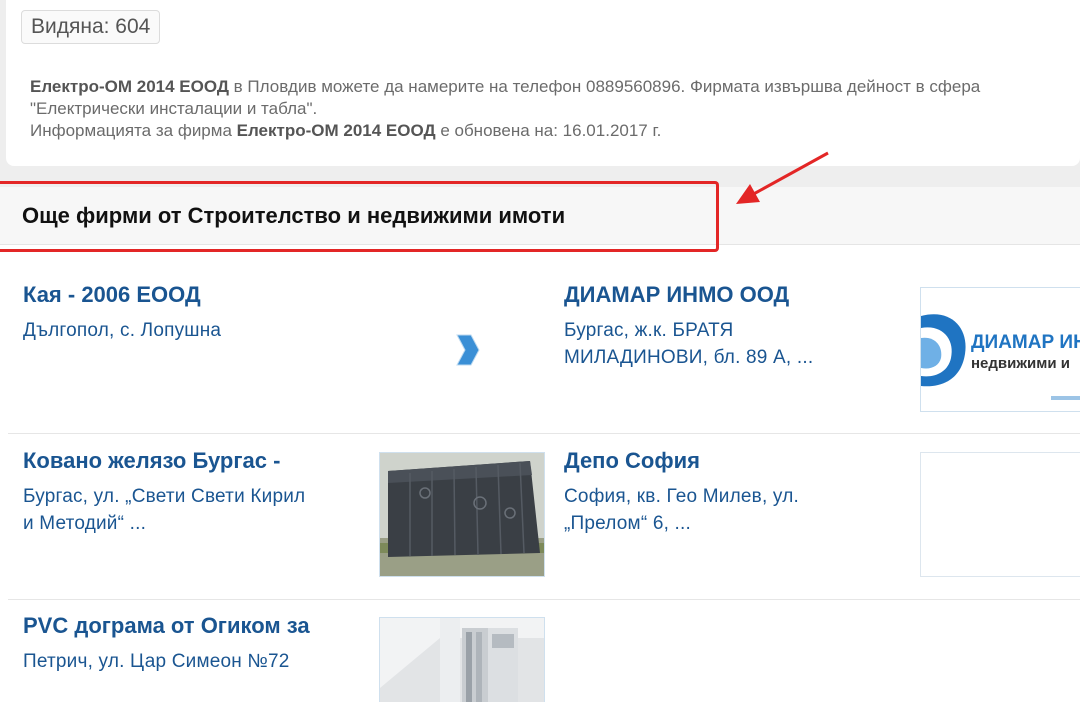  I want to click on views-badge: Видяна: 604, so click(91, 27).